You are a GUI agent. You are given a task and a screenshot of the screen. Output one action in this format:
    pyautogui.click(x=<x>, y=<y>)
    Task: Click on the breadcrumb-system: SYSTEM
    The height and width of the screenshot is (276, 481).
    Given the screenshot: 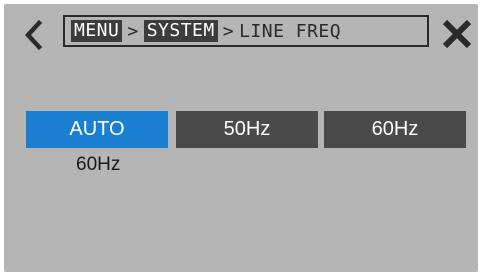 What is the action you would take?
    pyautogui.click(x=180, y=31)
    